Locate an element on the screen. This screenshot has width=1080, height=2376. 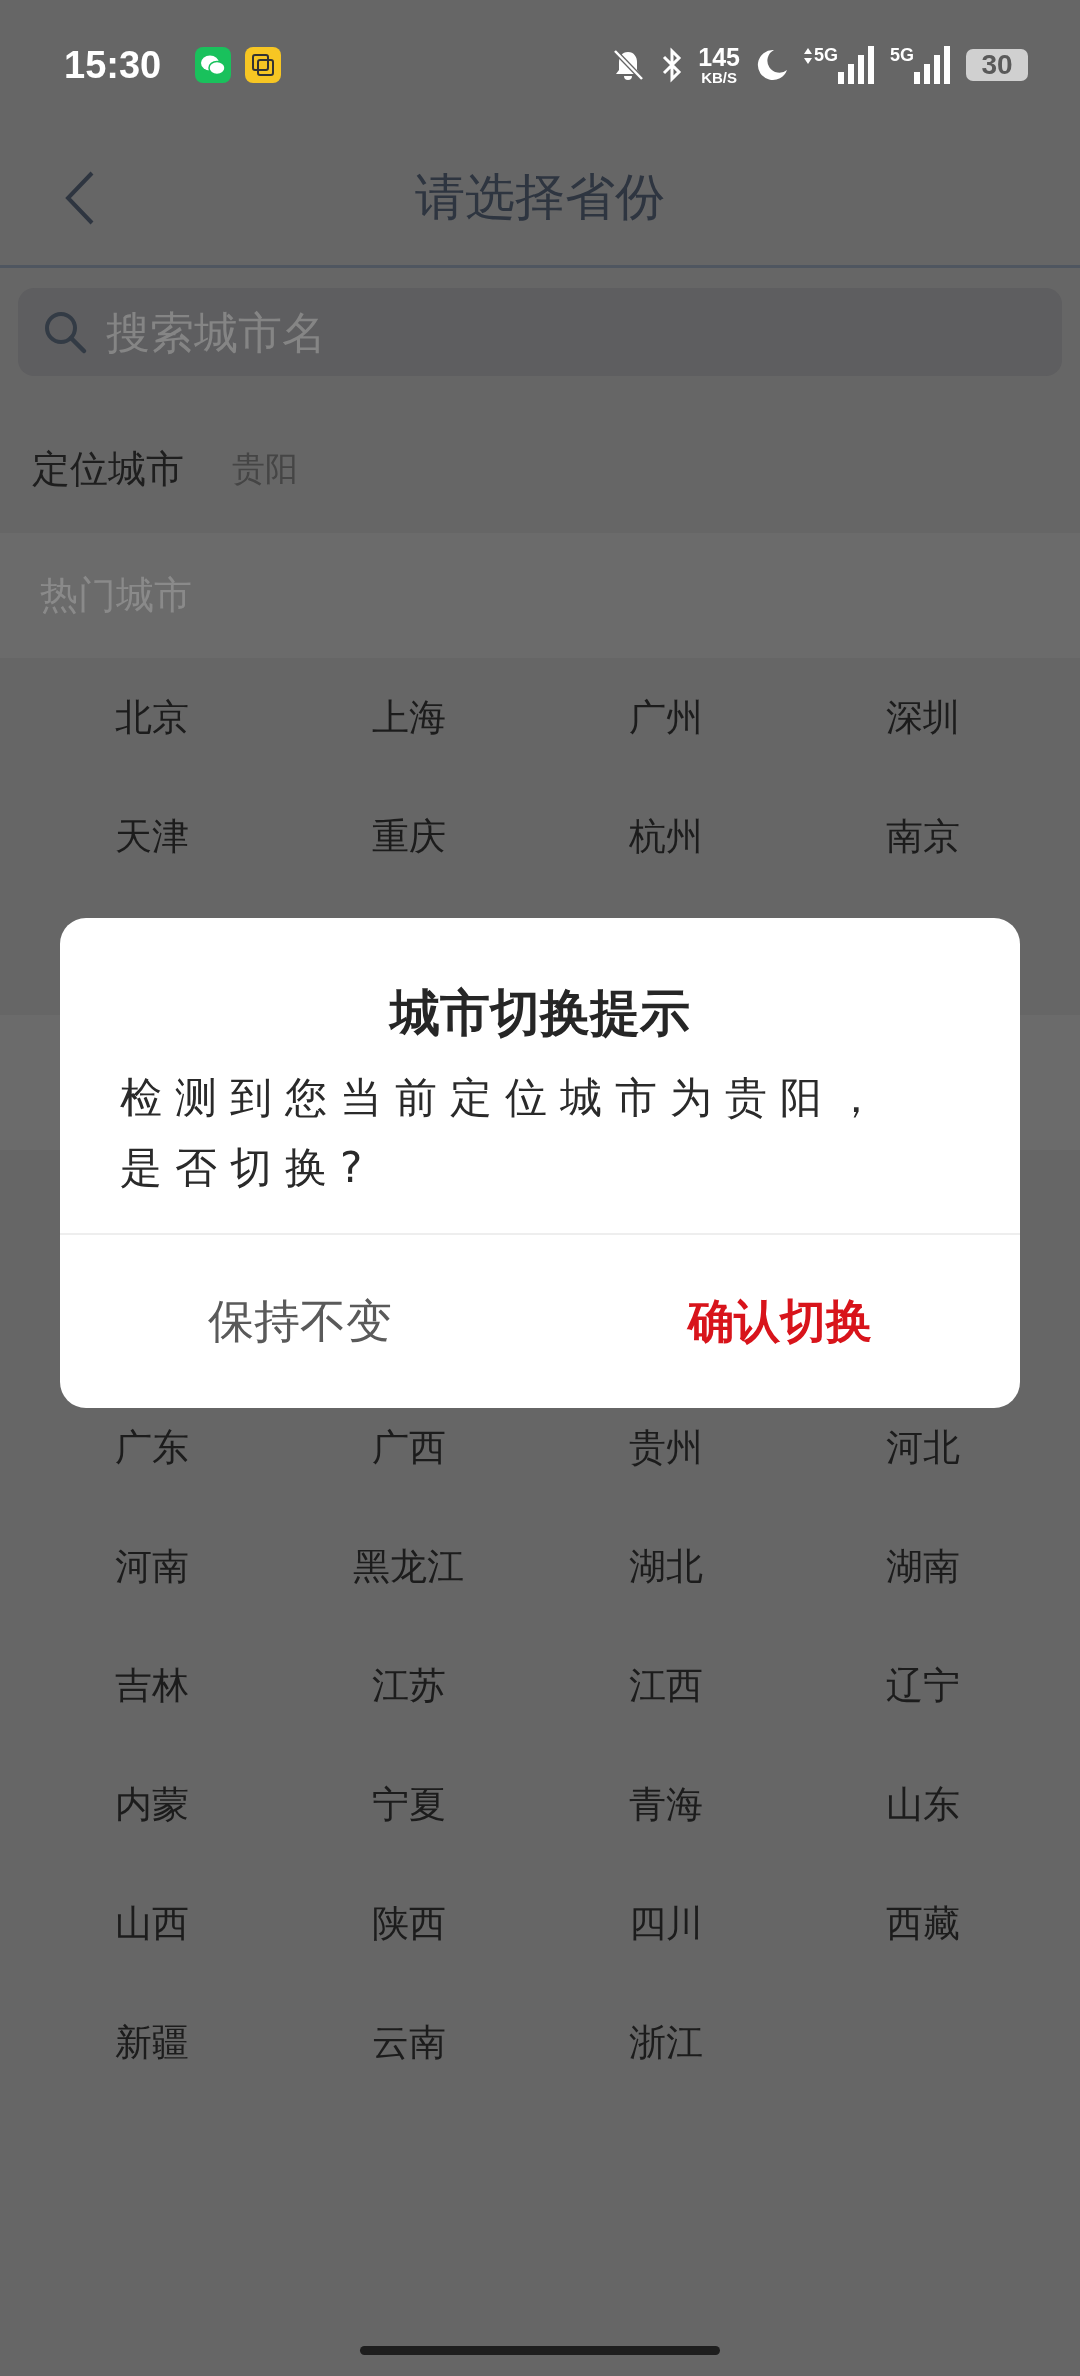
city-item: 山东 is located at coordinates (922, 1804).